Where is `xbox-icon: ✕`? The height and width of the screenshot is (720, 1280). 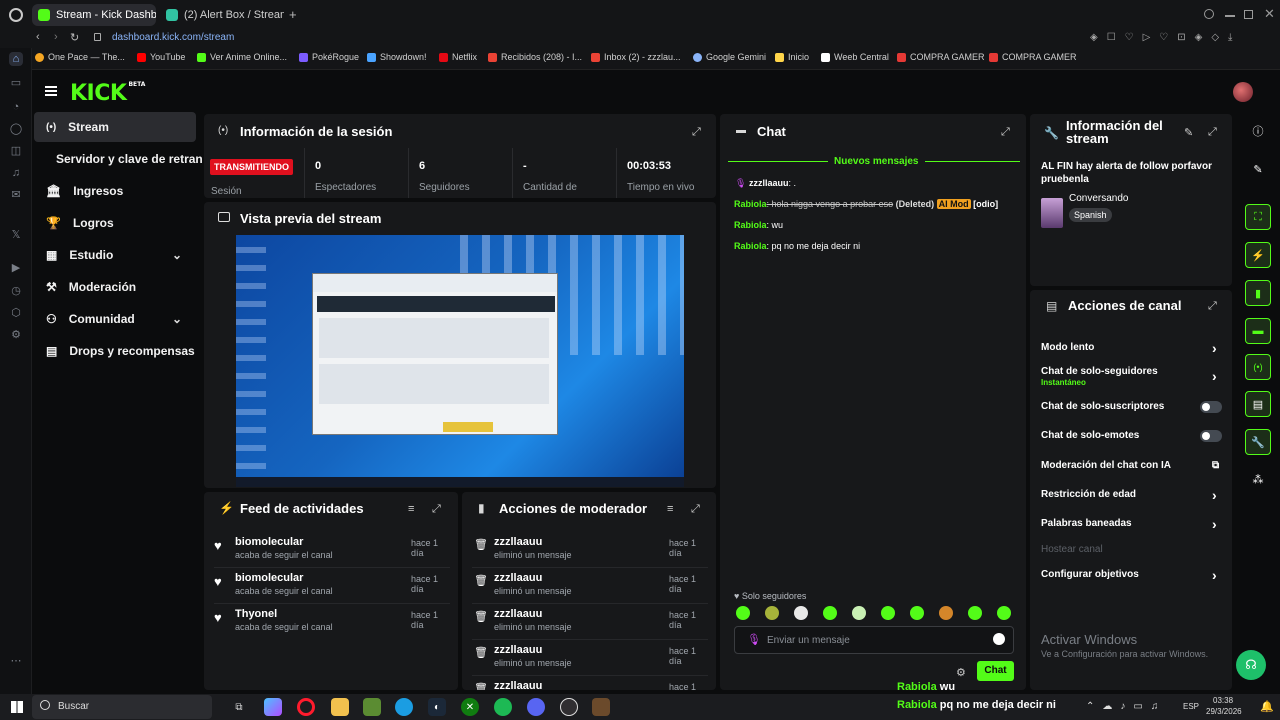 xbox-icon: ✕ is located at coordinates (470, 707).